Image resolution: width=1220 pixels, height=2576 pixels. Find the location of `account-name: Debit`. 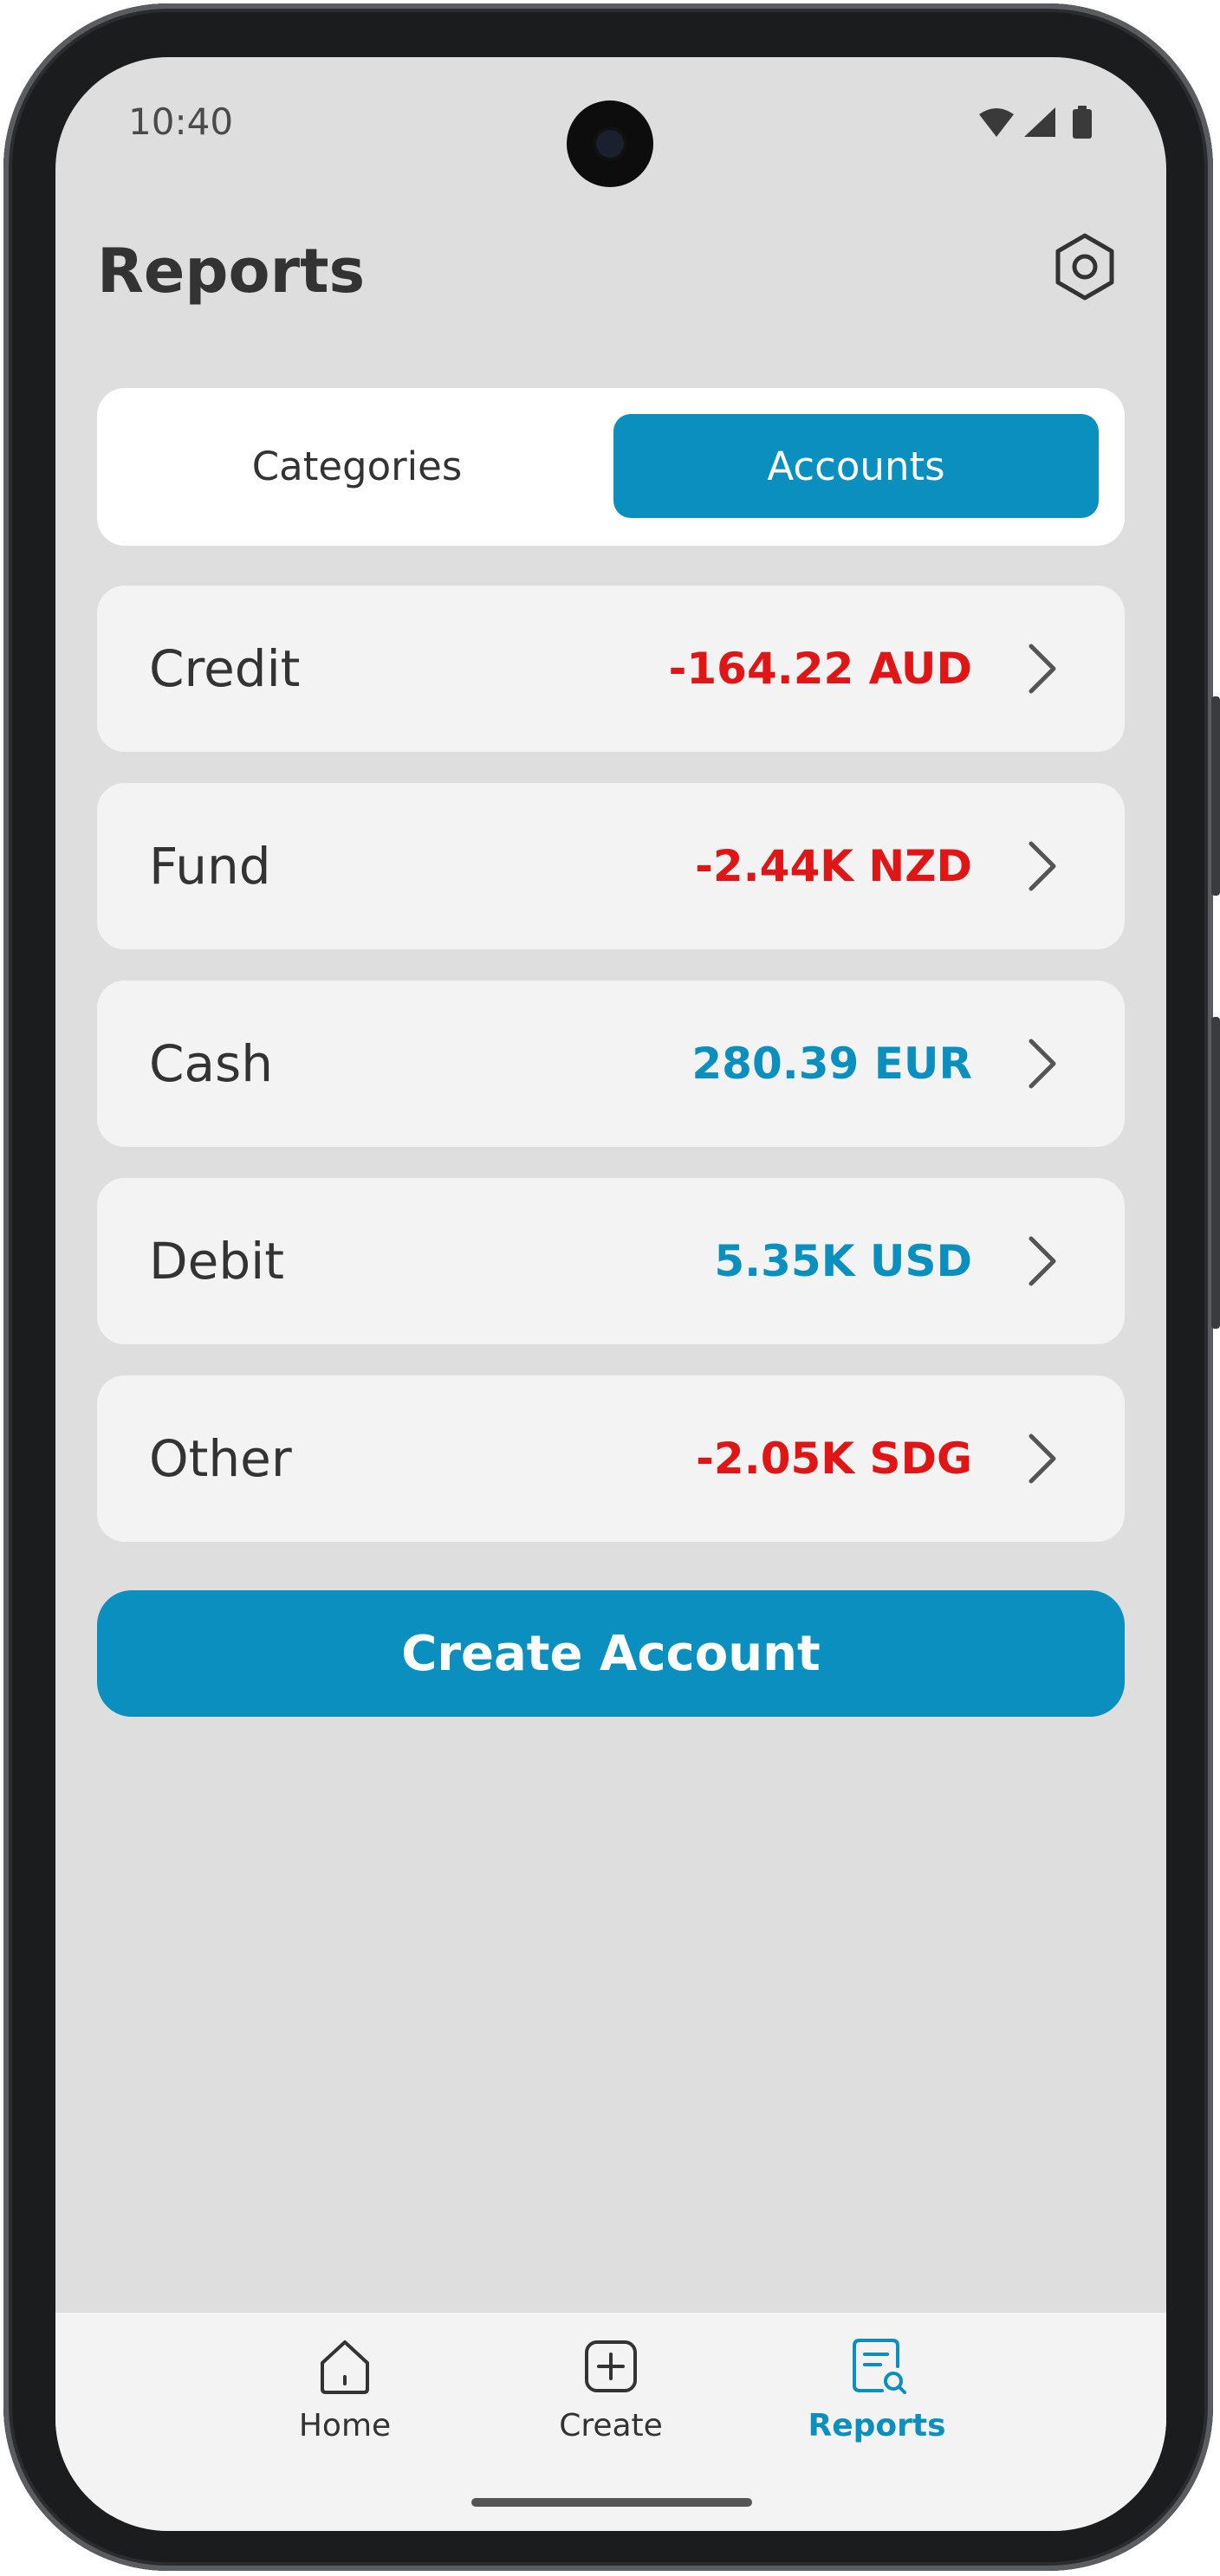

account-name: Debit is located at coordinates (217, 1261).